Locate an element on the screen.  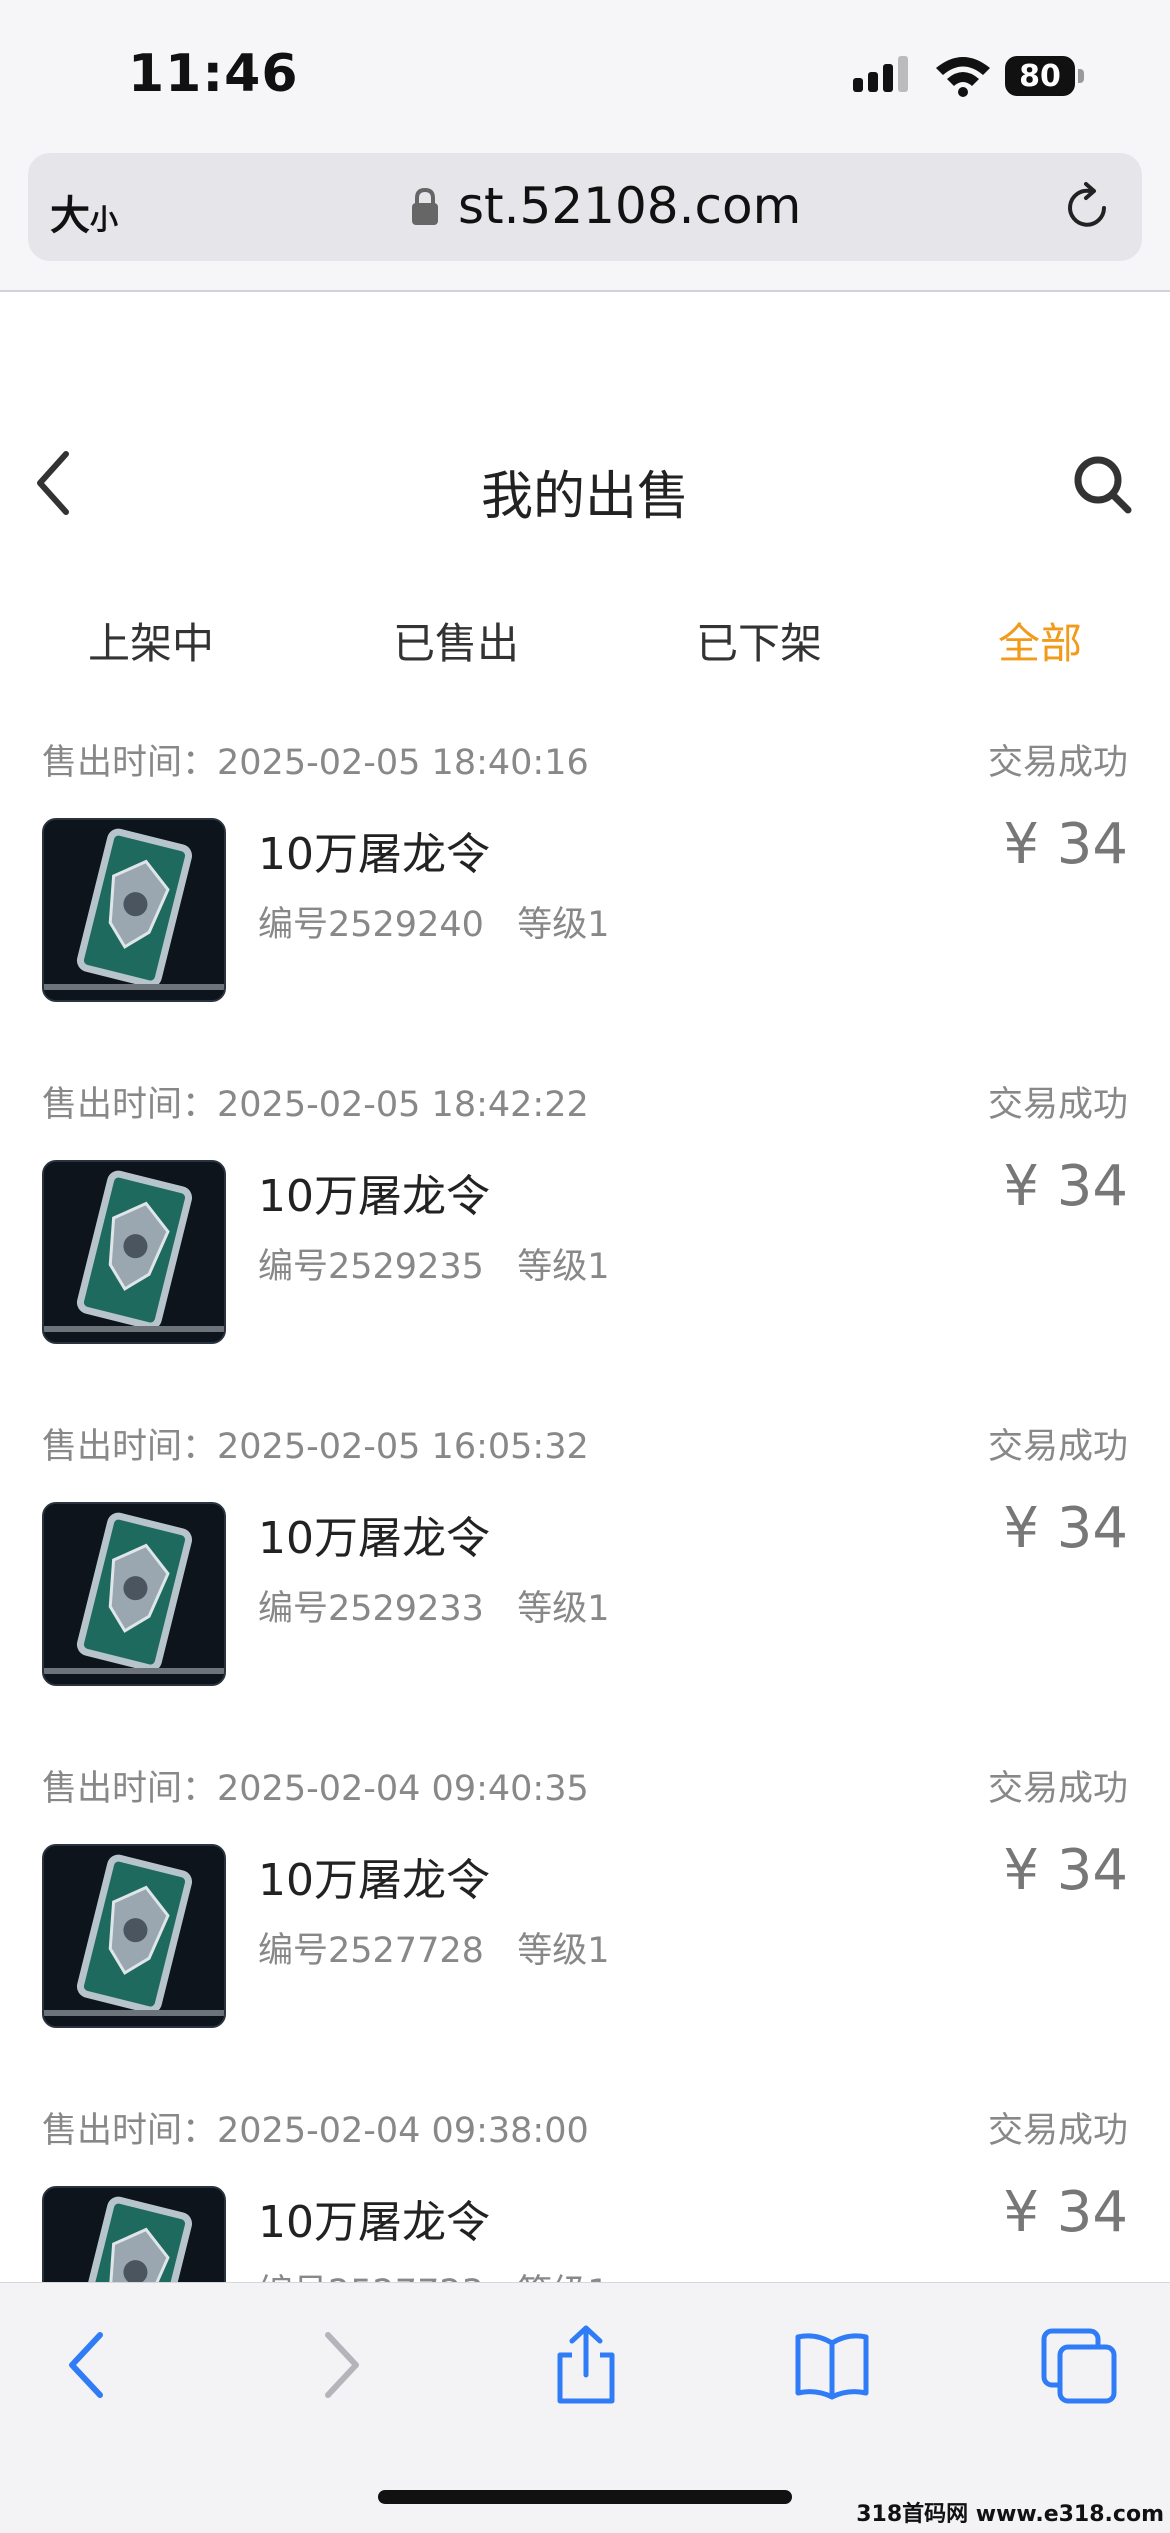
tab-listed: 上架中 is located at coordinates (151, 640).